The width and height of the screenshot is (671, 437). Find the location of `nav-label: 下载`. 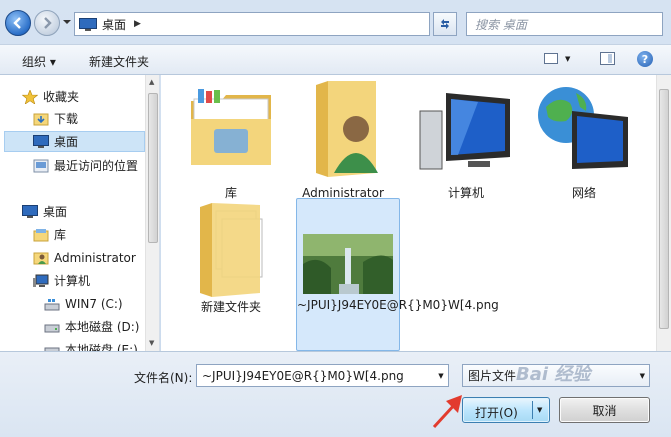

nav-label: 下载 is located at coordinates (66, 119).